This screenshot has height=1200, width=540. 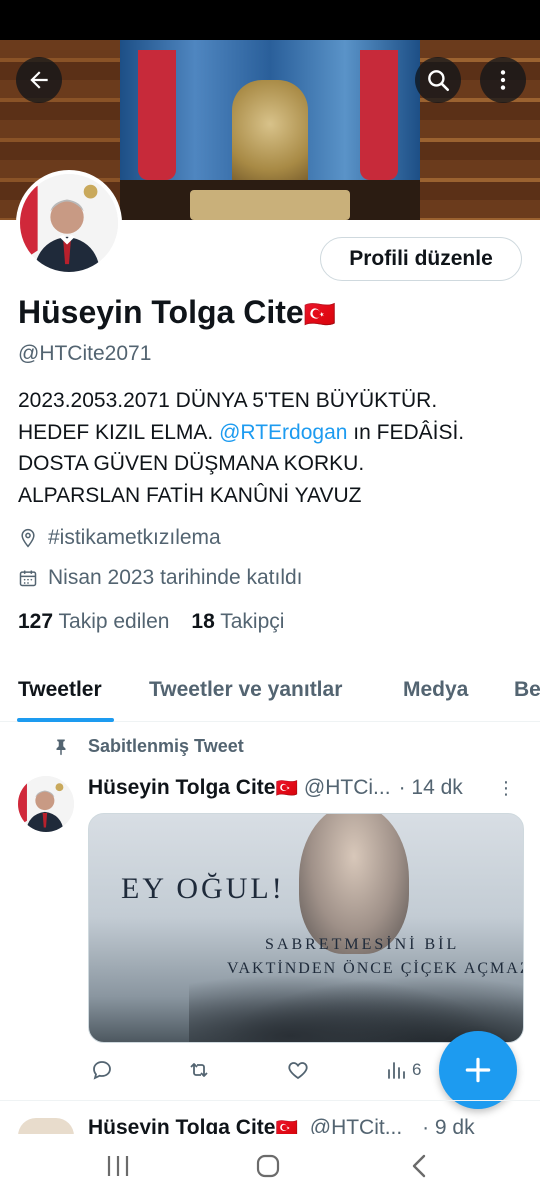 I want to click on media-portrait, so click(x=354, y=884).